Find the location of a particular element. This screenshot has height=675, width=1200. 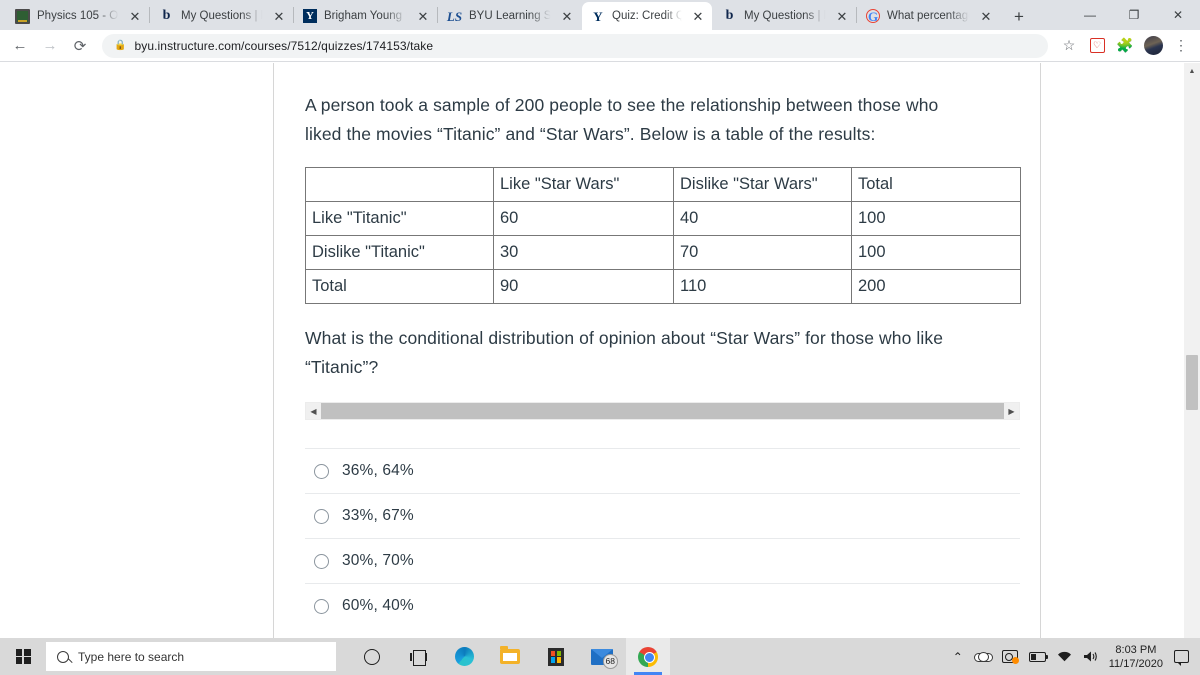

close-window-button: ✕ is located at coordinates (1178, 15).